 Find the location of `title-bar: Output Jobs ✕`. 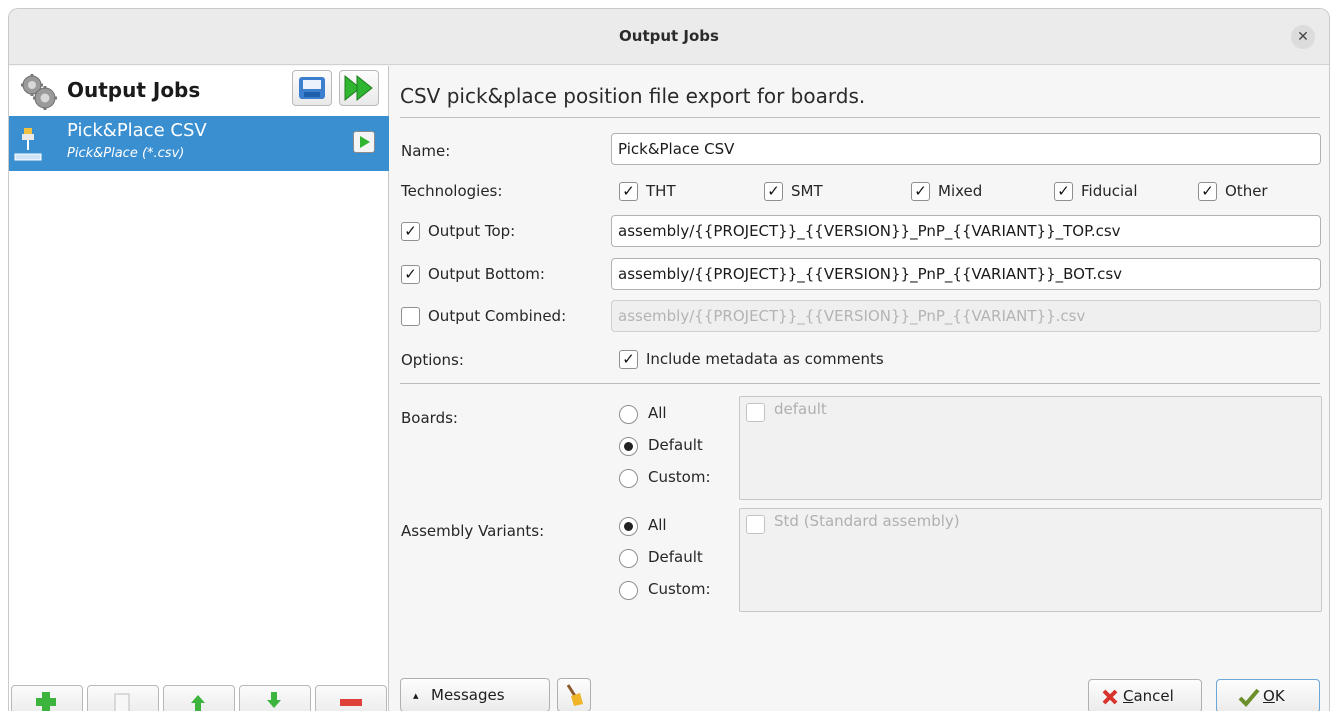

title-bar: Output Jobs ✕ is located at coordinates (669, 37).